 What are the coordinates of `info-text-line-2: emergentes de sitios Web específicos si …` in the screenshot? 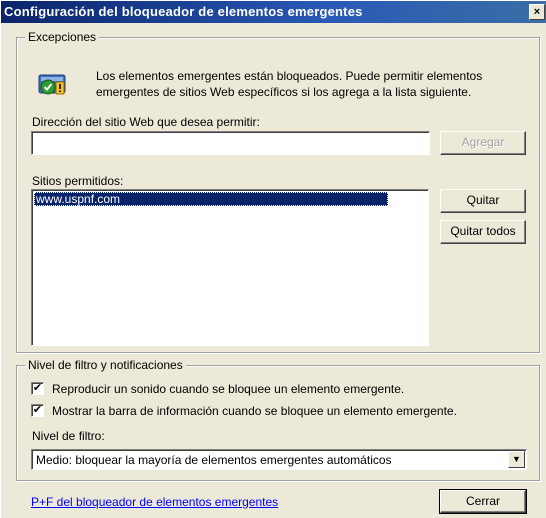 It's located at (284, 92).